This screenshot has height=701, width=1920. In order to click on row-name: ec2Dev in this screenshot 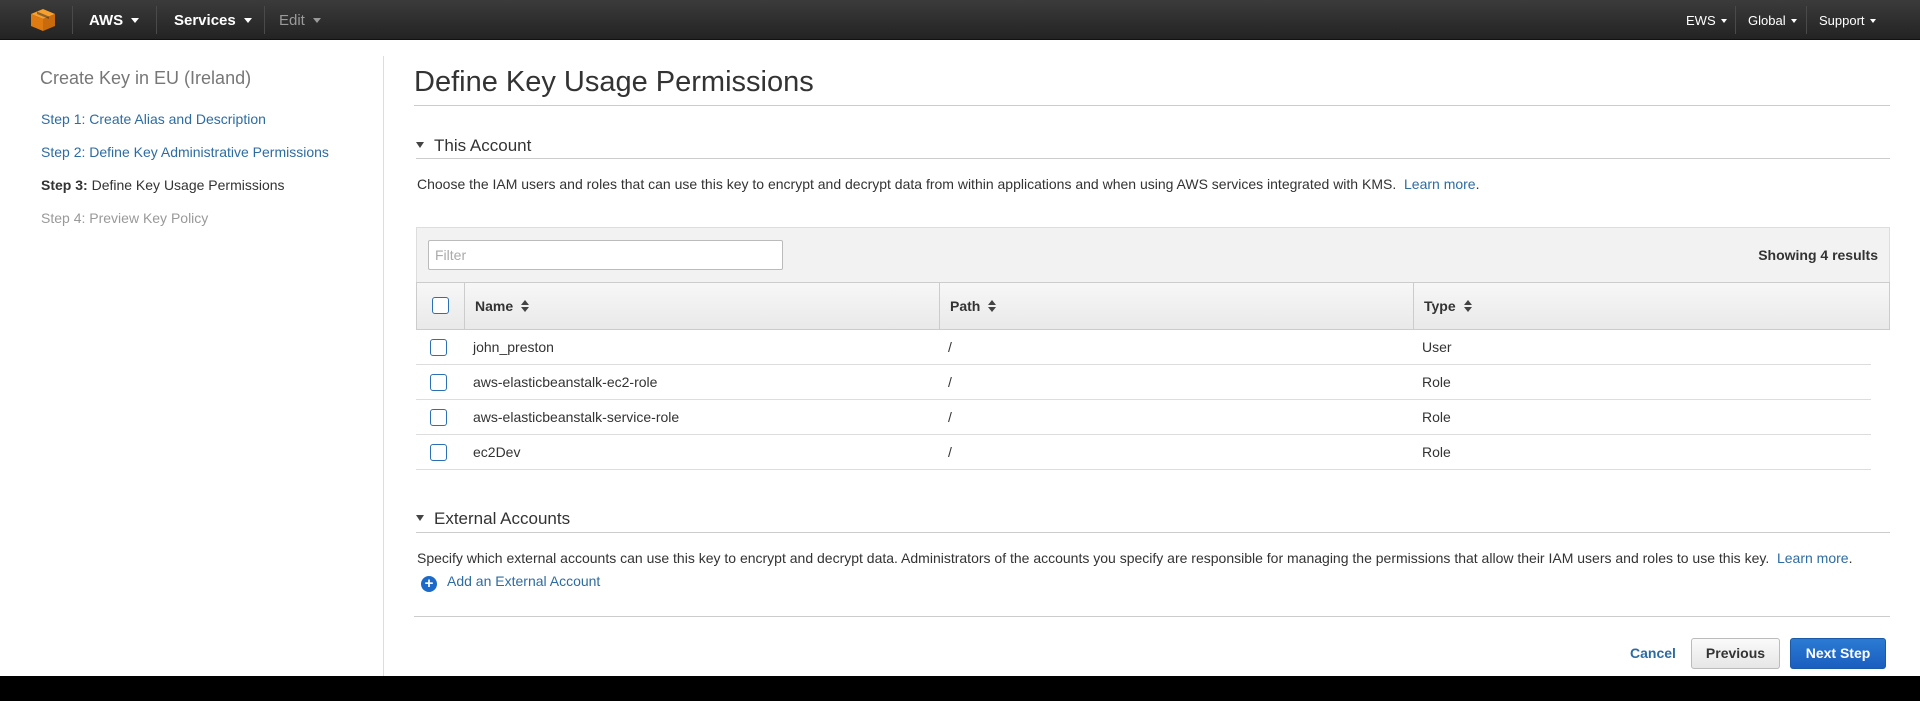, I will do `click(497, 452)`.